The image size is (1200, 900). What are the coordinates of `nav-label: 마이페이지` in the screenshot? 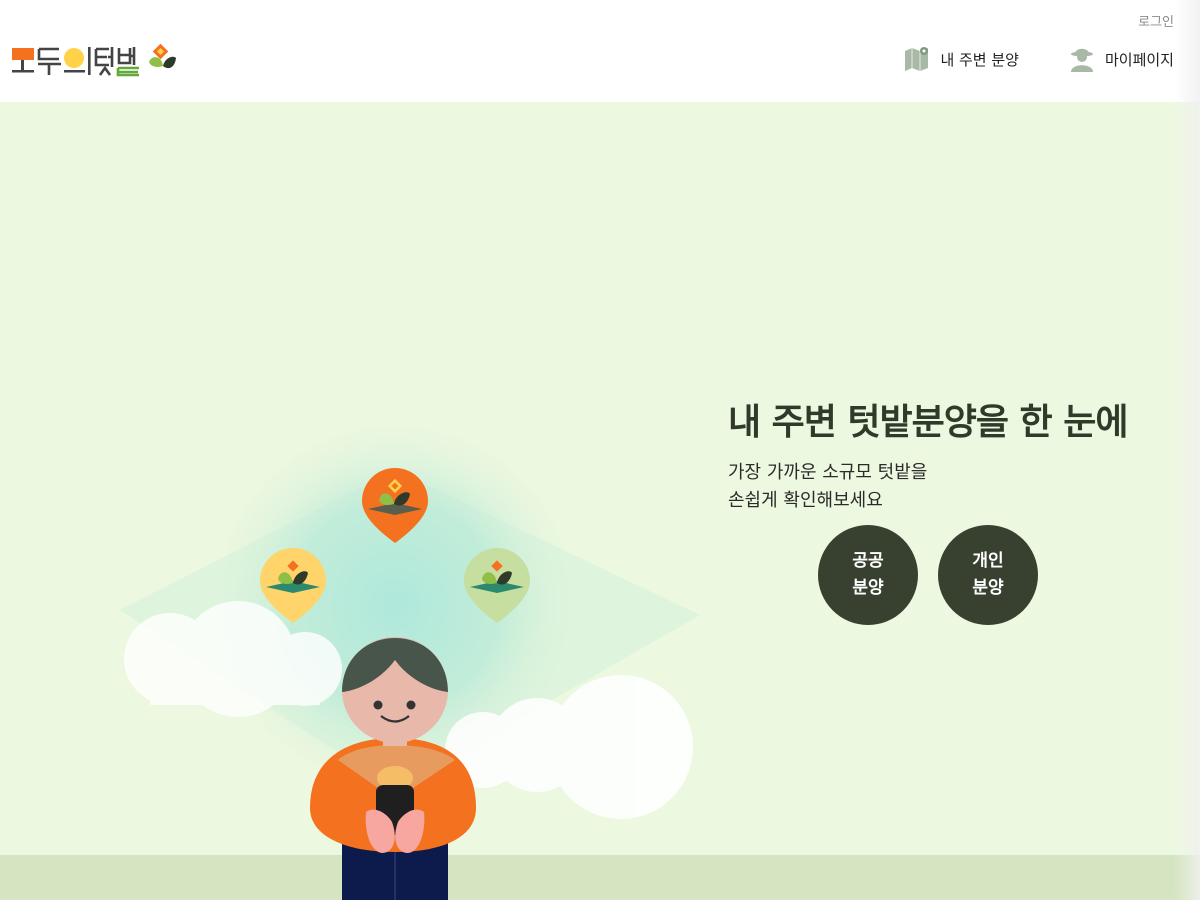 It's located at (1139, 59).